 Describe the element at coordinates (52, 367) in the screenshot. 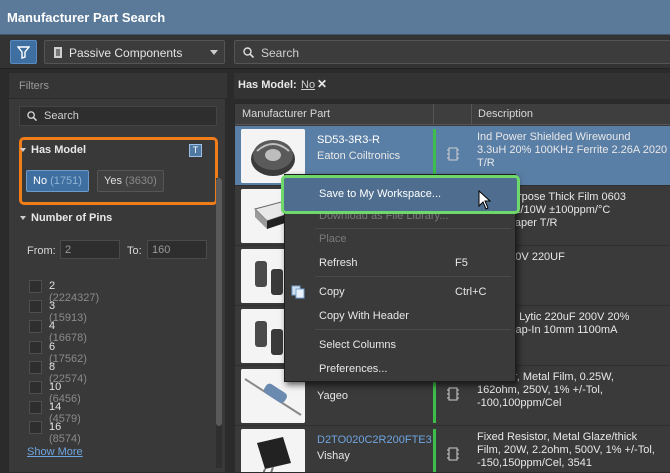

I see `pin-value: 8` at that location.